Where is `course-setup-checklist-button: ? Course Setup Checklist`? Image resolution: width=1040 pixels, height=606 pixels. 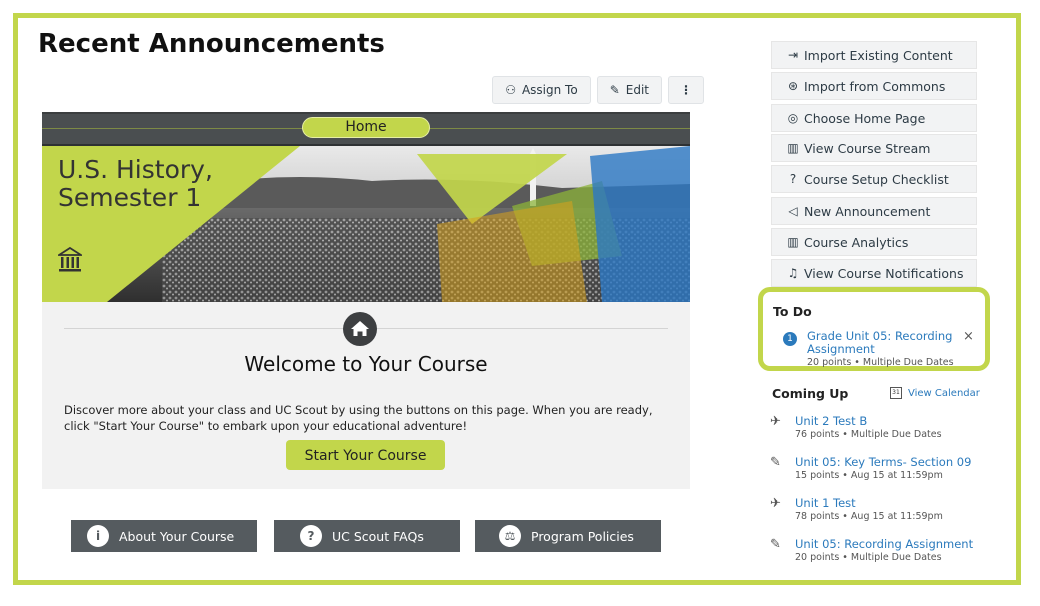 course-setup-checklist-button: ? Course Setup Checklist is located at coordinates (874, 179).